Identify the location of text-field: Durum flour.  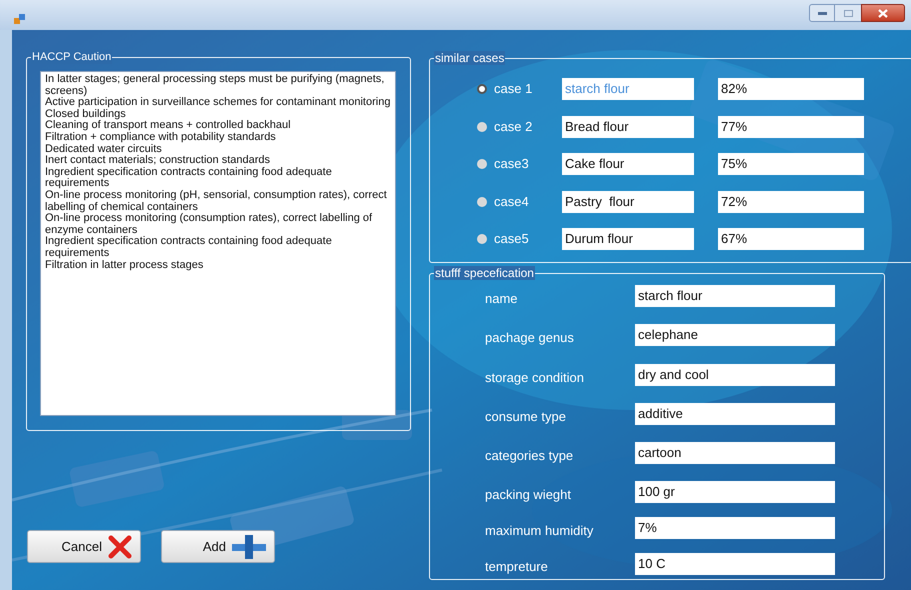
(628, 239).